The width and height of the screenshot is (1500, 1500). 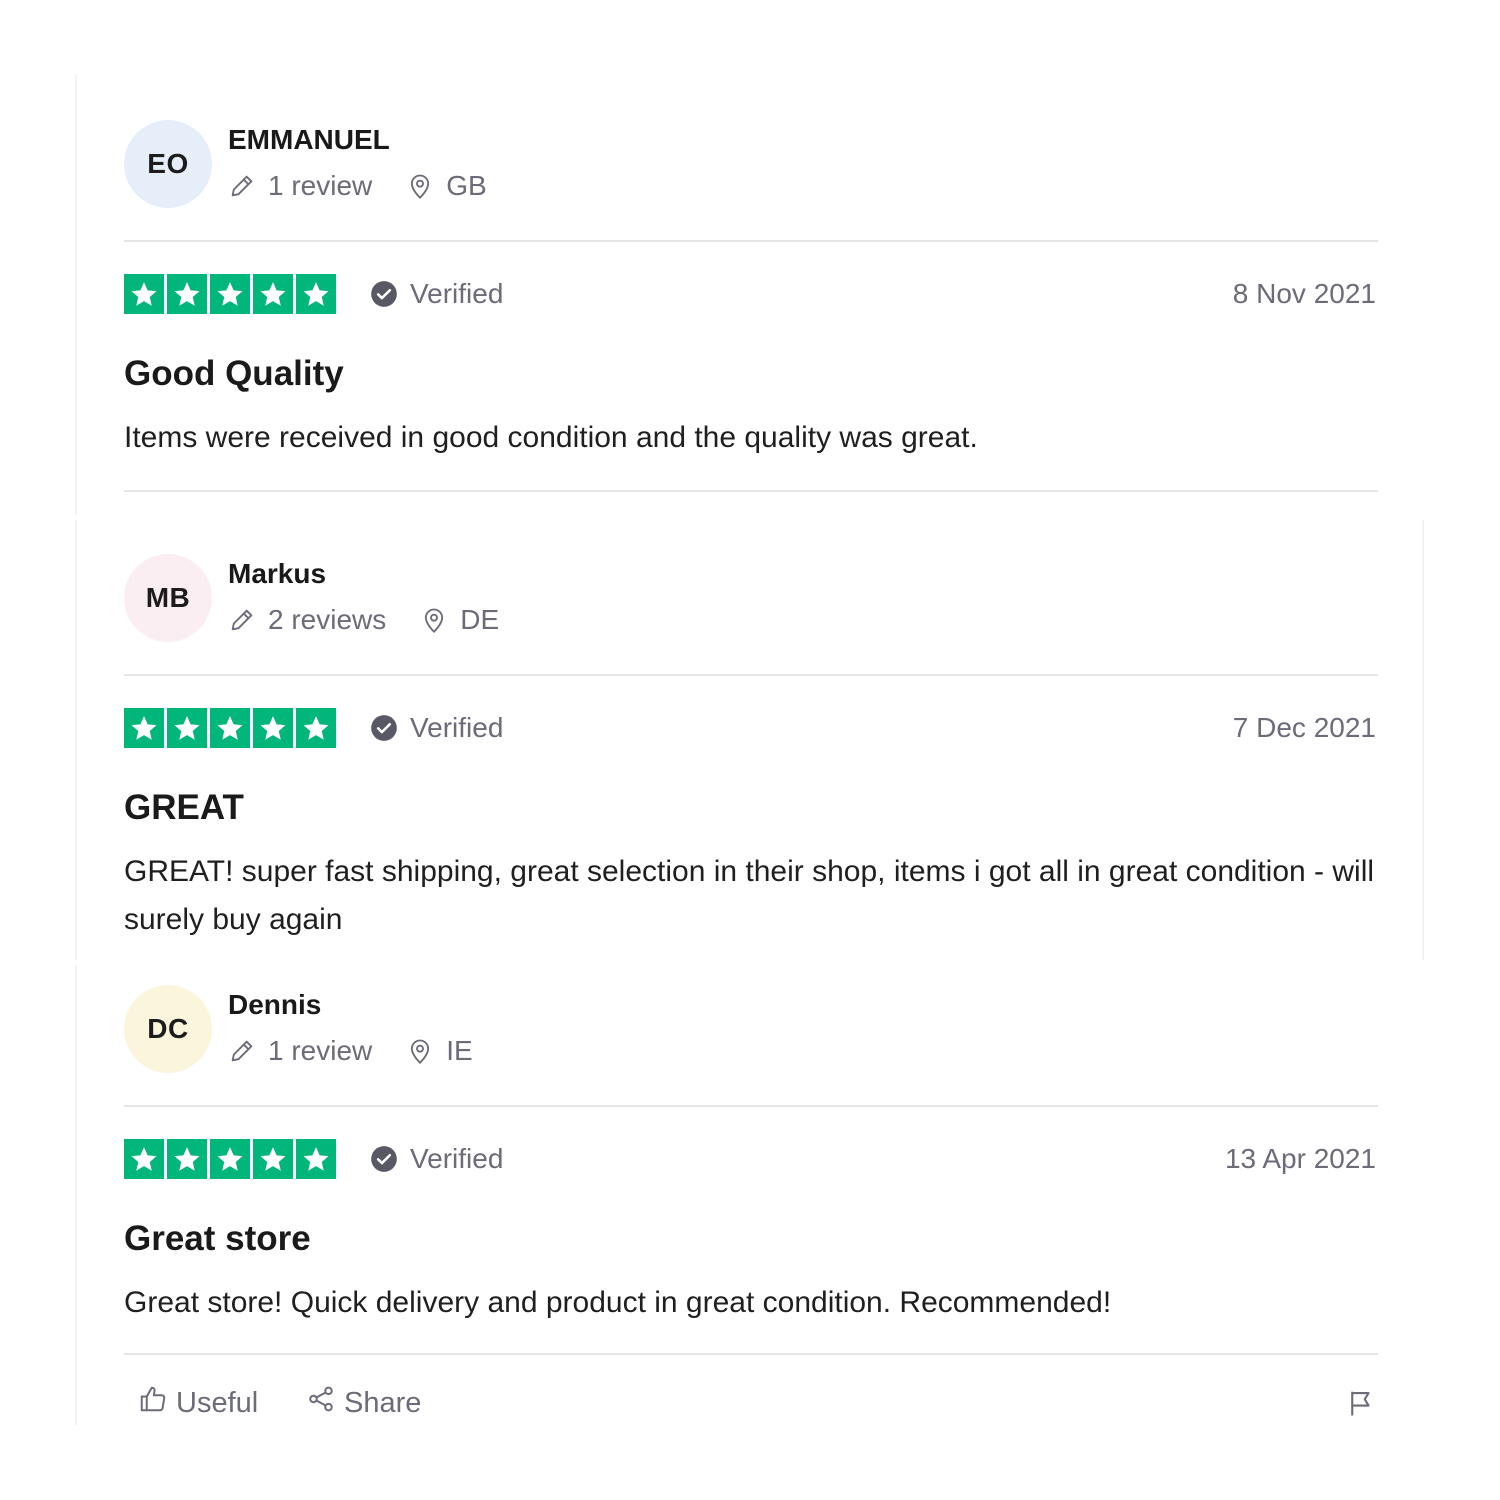 What do you see at coordinates (480, 619) in the screenshot?
I see `reviewer-country: DE` at bounding box center [480, 619].